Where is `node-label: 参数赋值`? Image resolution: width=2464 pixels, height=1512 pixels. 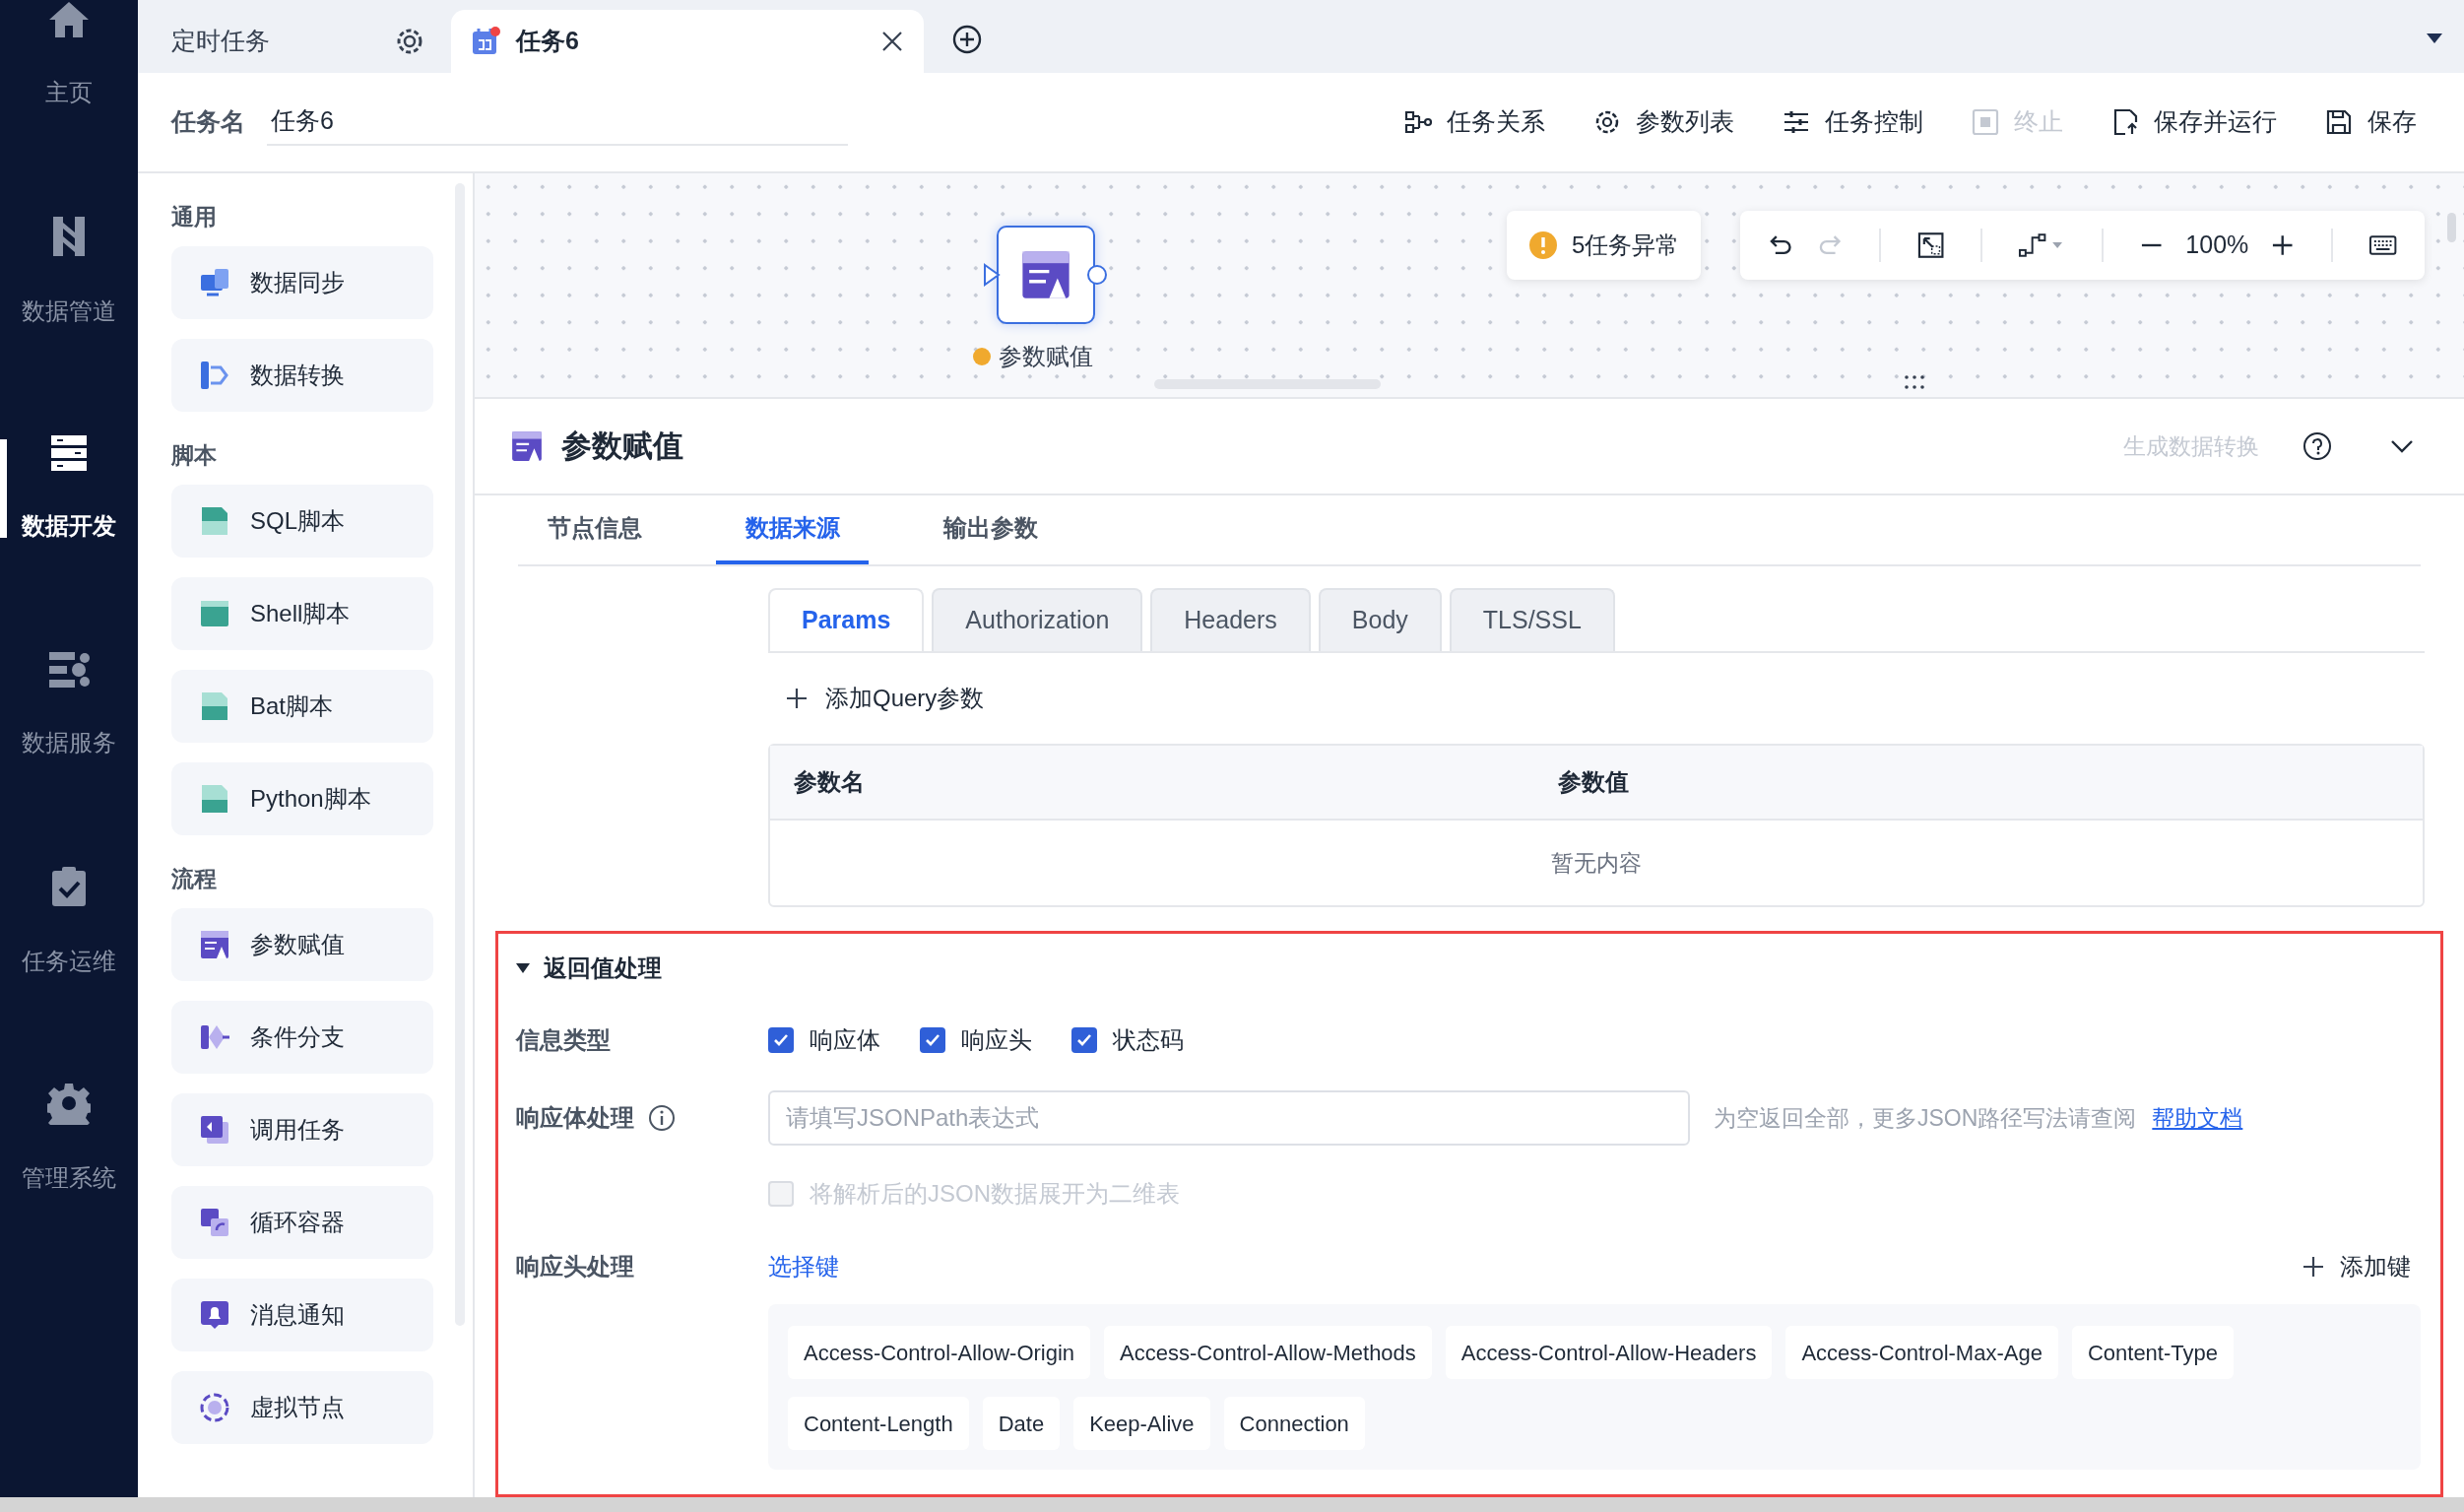 node-label: 参数赋值 is located at coordinates (1046, 356).